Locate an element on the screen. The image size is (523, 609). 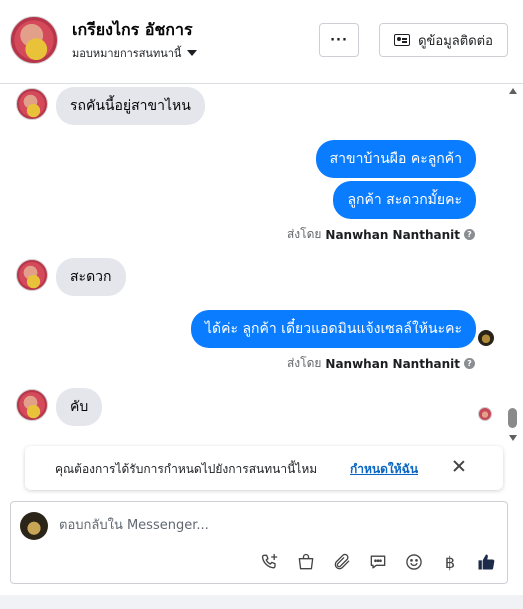
page-avatar-icon is located at coordinates (486, 338).